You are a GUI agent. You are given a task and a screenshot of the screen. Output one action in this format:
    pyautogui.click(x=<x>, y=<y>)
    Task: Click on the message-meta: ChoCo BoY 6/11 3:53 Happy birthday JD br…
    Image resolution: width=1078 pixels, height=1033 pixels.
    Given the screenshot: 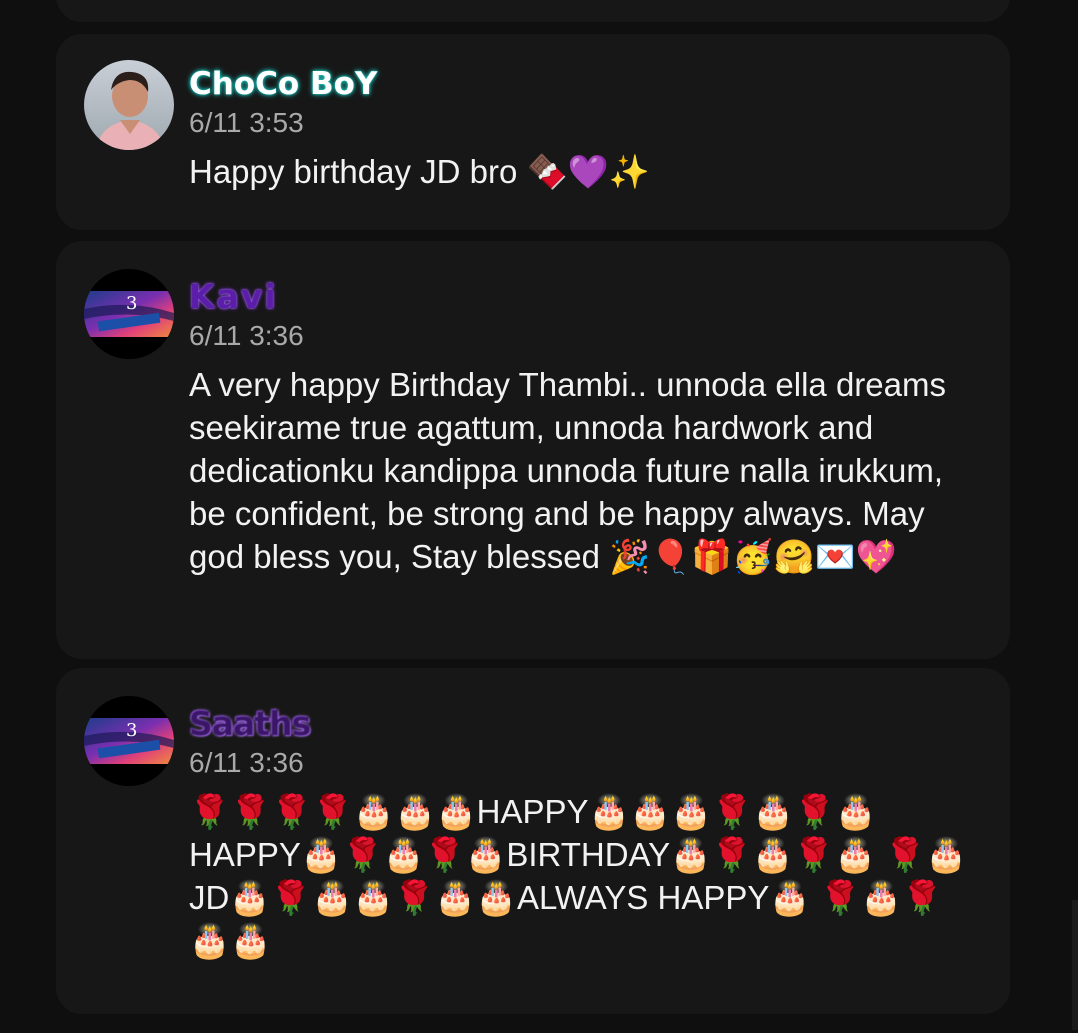 What is the action you would take?
    pyautogui.click(x=579, y=128)
    